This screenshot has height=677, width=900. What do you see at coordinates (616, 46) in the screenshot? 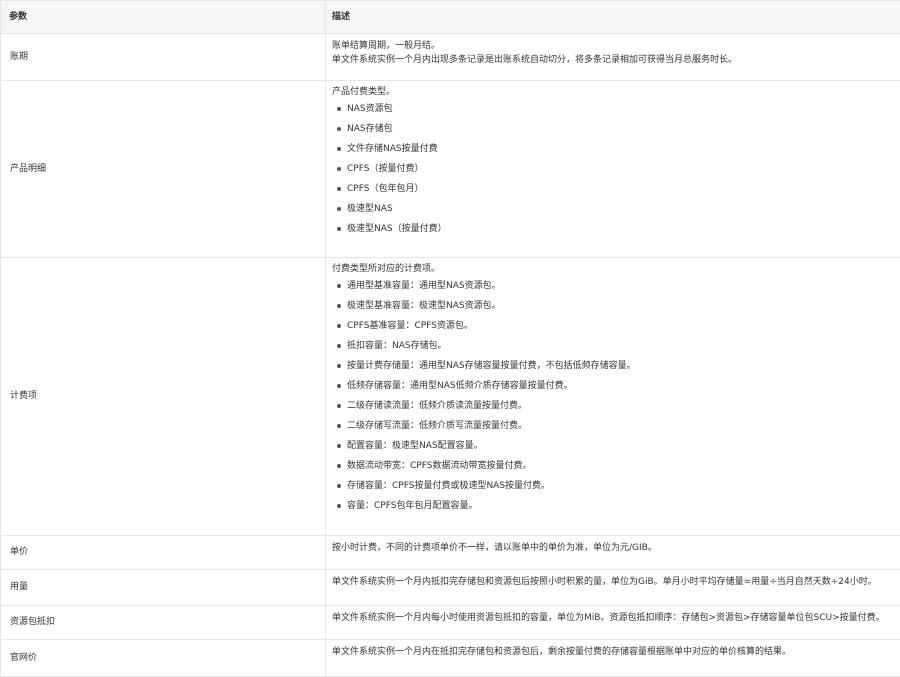
I see `description-line: 账单结算周期，一般月结。` at bounding box center [616, 46].